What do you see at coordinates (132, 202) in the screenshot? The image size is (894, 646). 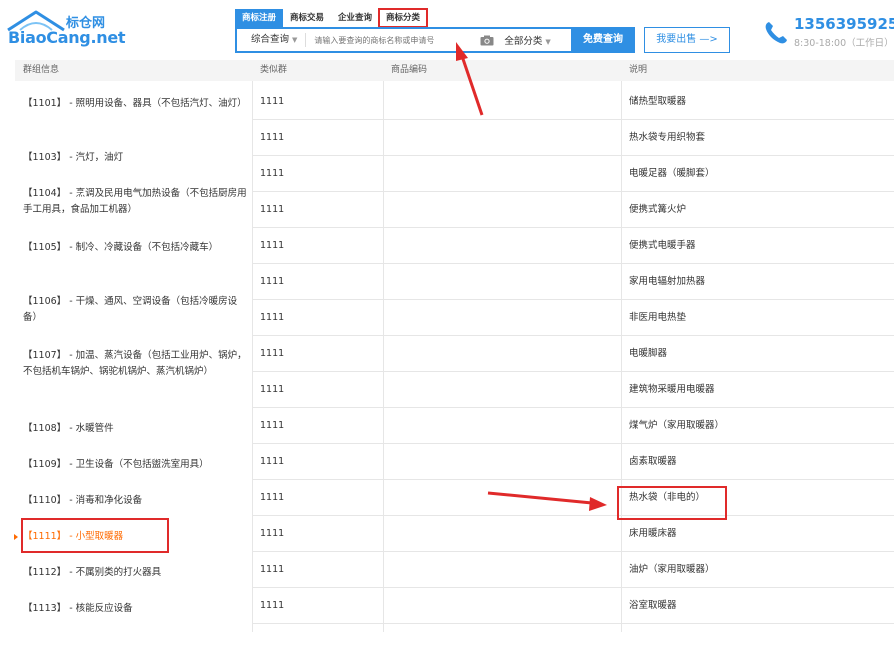 I see `group-item-1104: 【1104】 - 烹调及民用电气加热设备（不包括厨房用手工用具，食品加工机器）` at bounding box center [132, 202].